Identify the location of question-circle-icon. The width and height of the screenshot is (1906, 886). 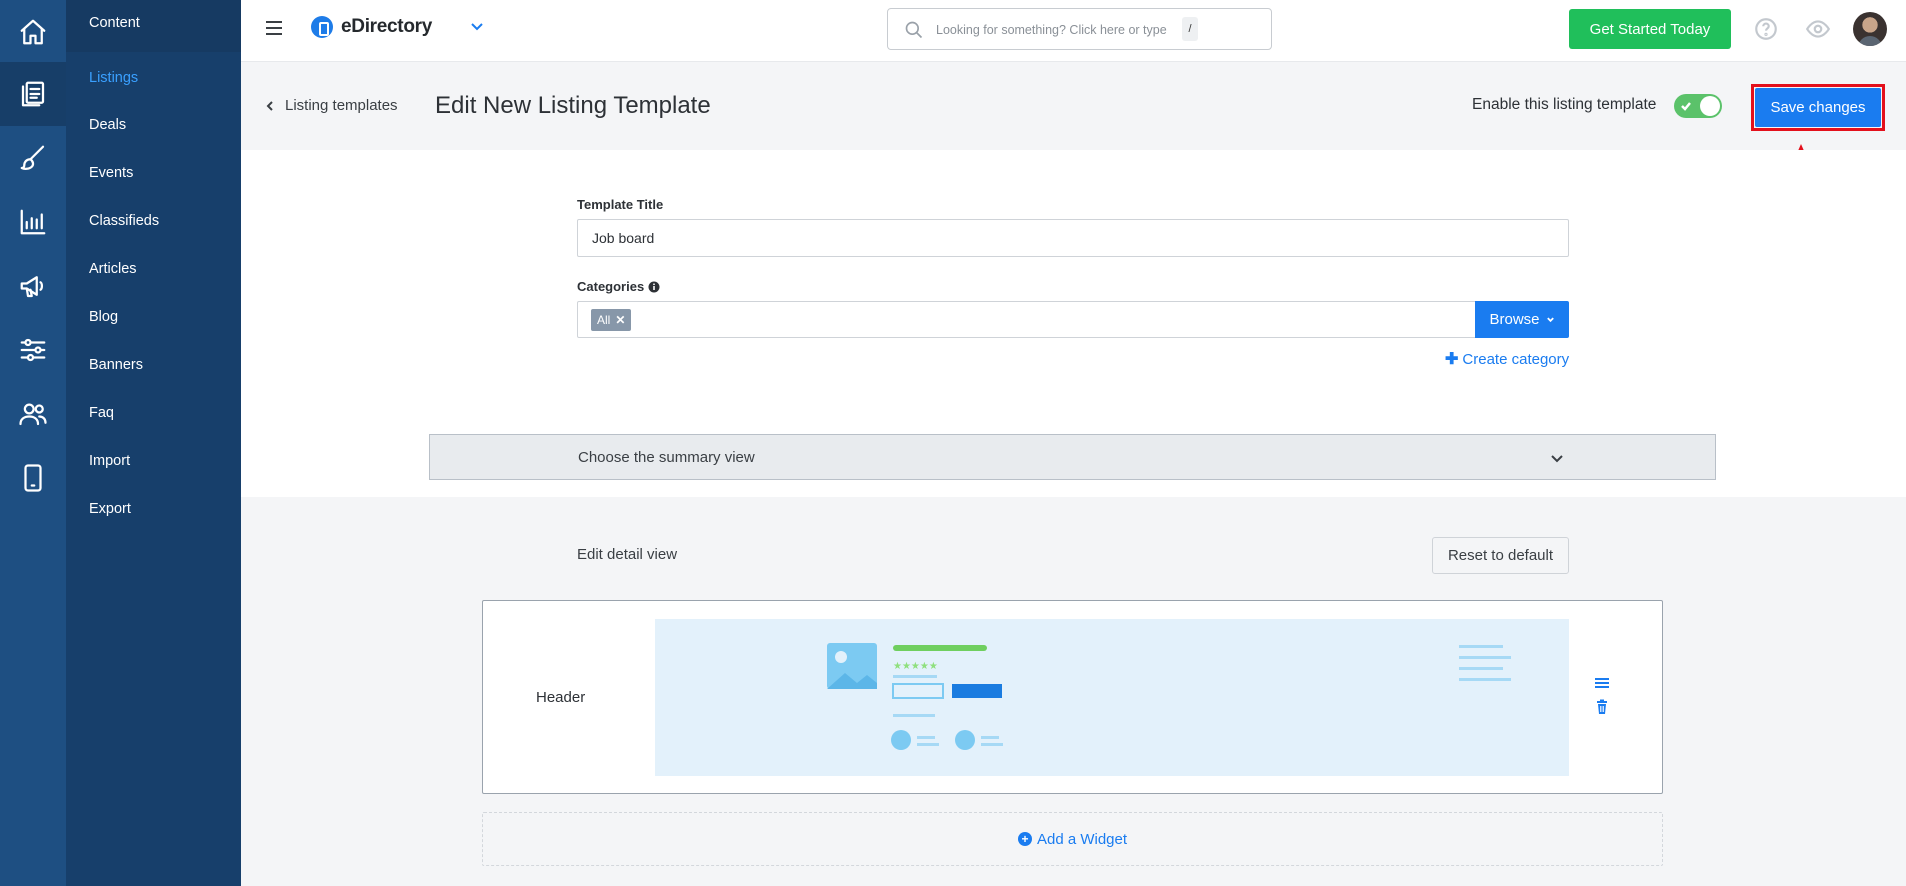
(1766, 29).